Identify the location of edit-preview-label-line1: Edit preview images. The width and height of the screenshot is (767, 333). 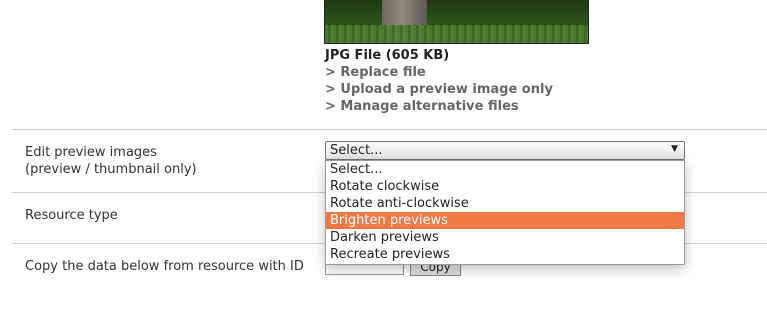
(91, 152).